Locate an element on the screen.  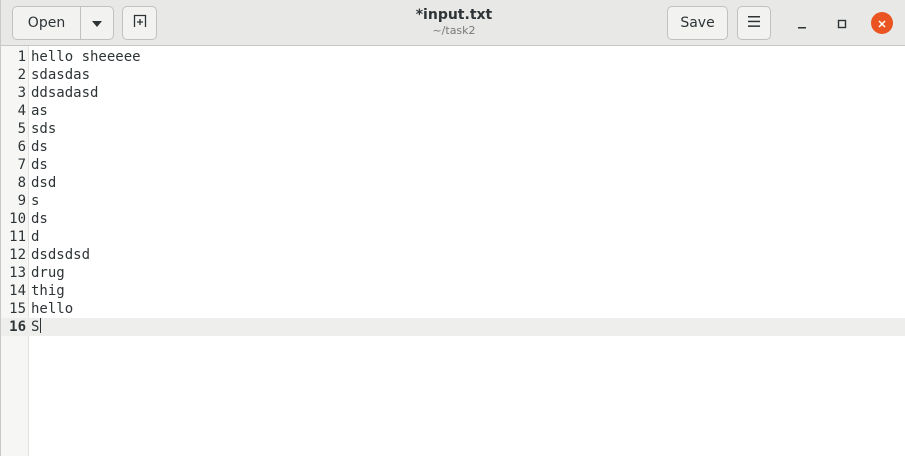
line-number: 11 is located at coordinates (17, 237).